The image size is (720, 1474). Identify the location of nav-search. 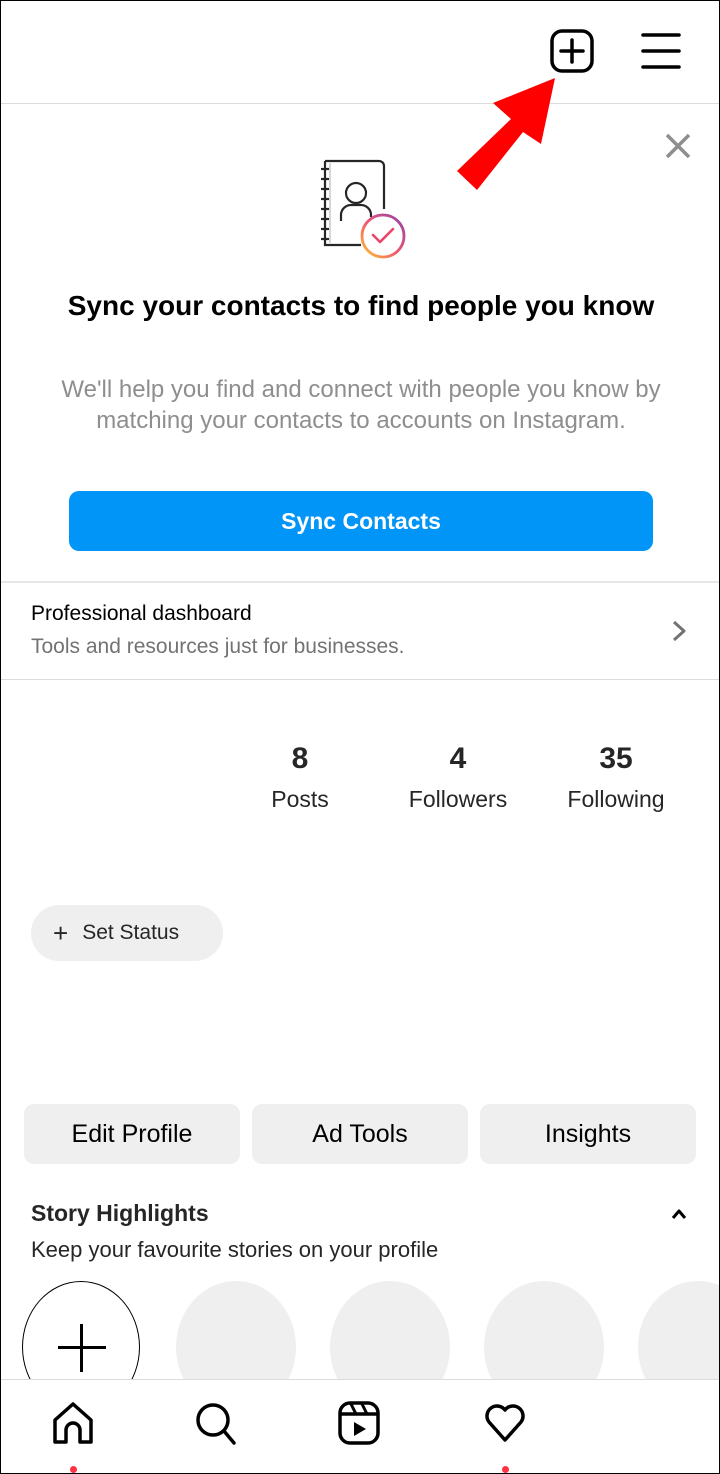
(216, 1428).